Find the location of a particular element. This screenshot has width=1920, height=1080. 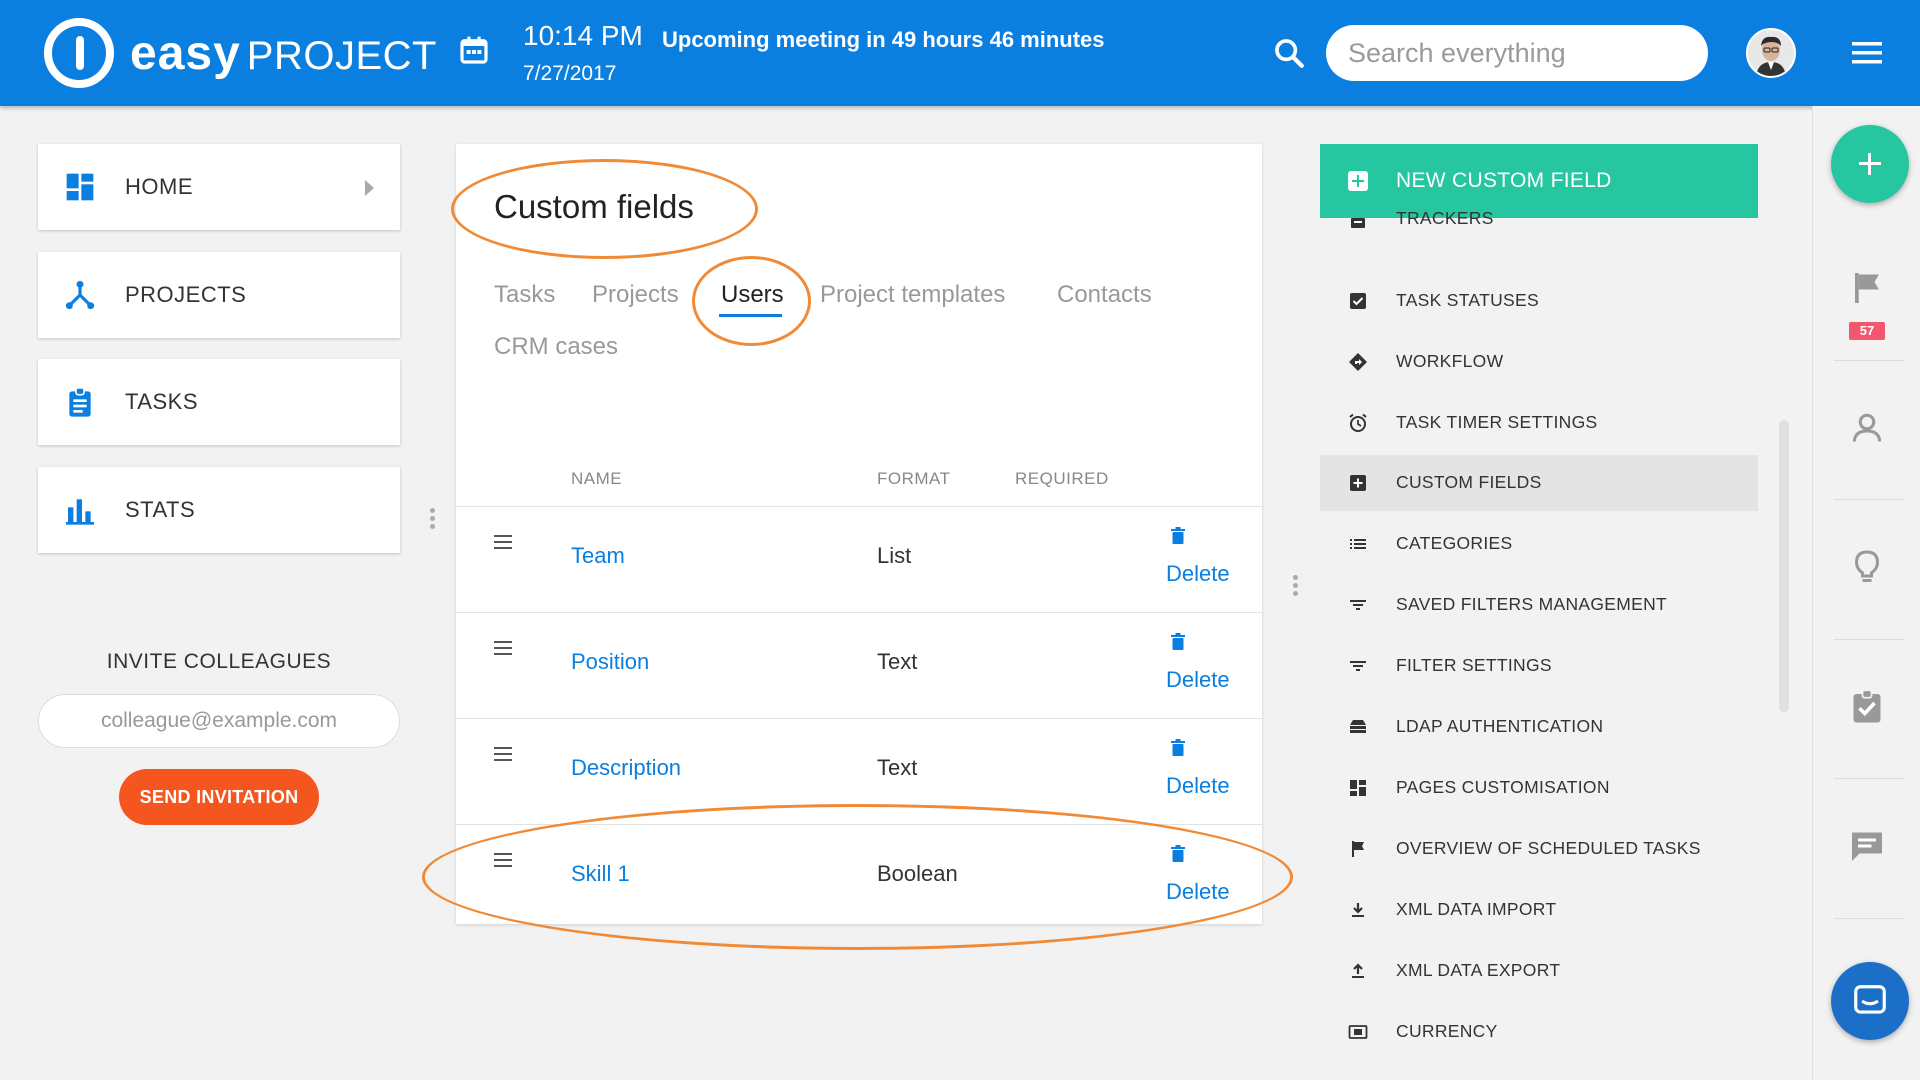

admin-menu-label: SAVED FILTERS MANAGEMENT is located at coordinates (1532, 604).